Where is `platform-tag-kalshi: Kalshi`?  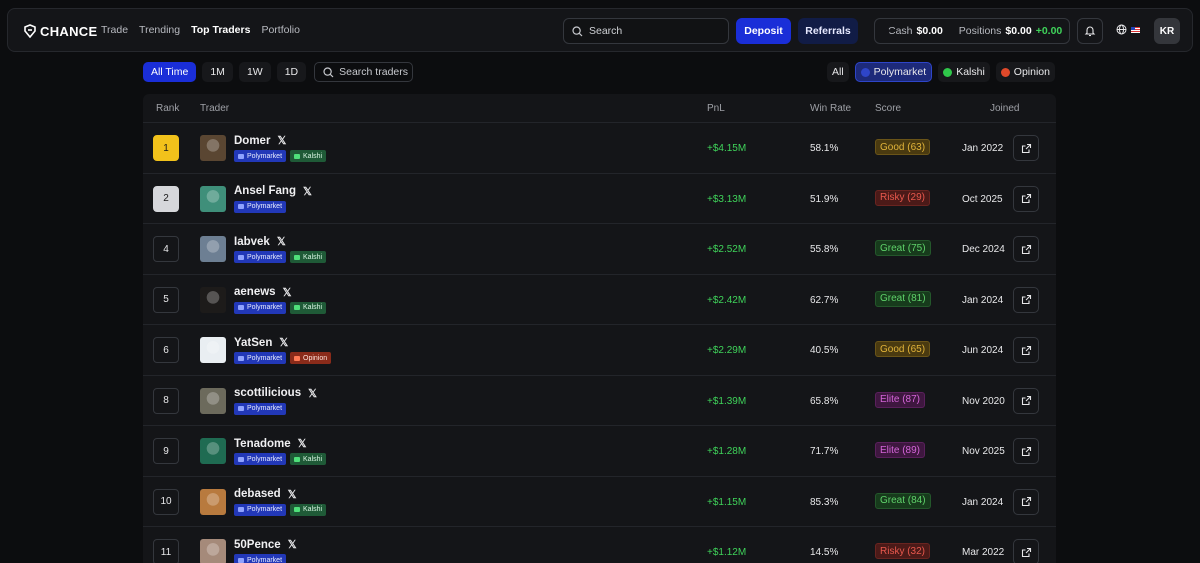 platform-tag-kalshi: Kalshi is located at coordinates (308, 509).